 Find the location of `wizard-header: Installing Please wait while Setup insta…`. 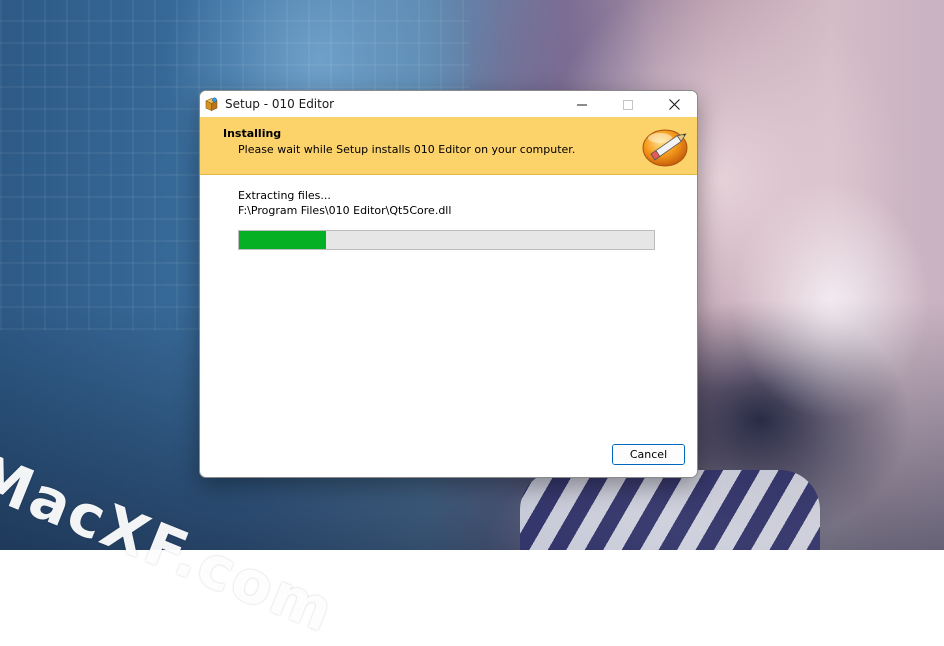

wizard-header: Installing Please wait while Setup insta… is located at coordinates (448, 146).